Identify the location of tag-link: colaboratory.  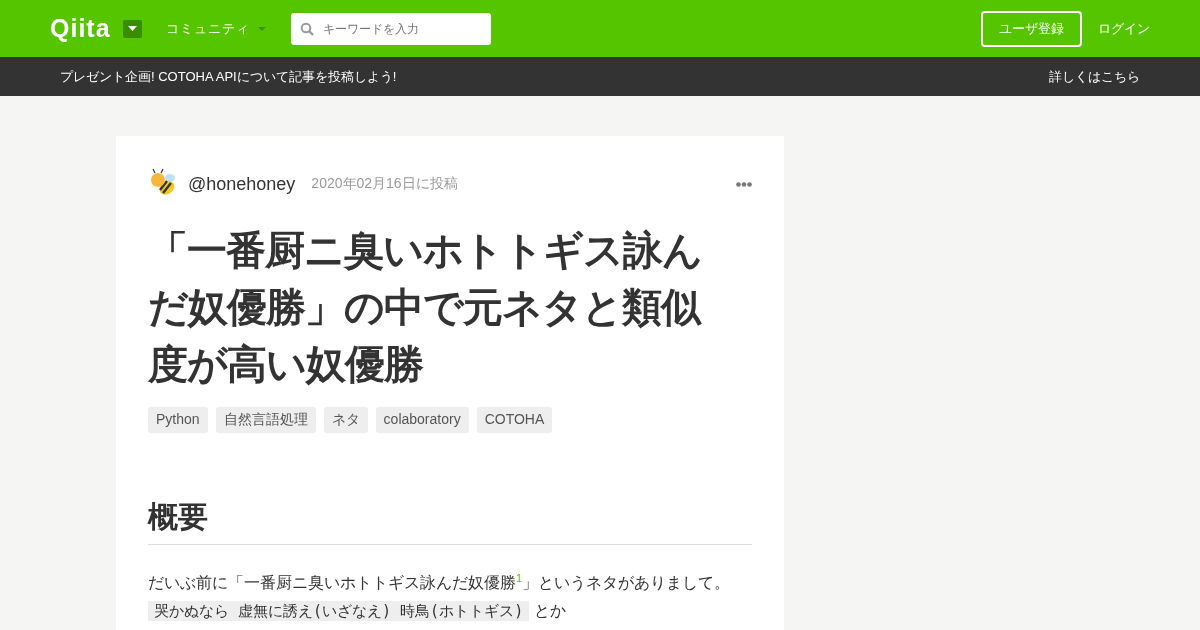
(422, 420).